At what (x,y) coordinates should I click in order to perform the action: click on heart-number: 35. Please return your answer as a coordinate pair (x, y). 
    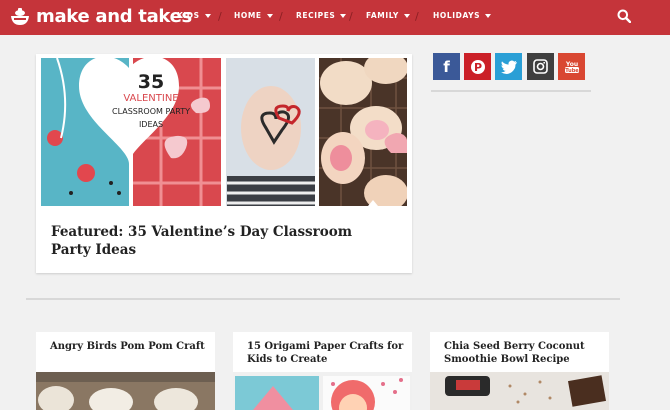
    Looking at the image, I should click on (151, 82).